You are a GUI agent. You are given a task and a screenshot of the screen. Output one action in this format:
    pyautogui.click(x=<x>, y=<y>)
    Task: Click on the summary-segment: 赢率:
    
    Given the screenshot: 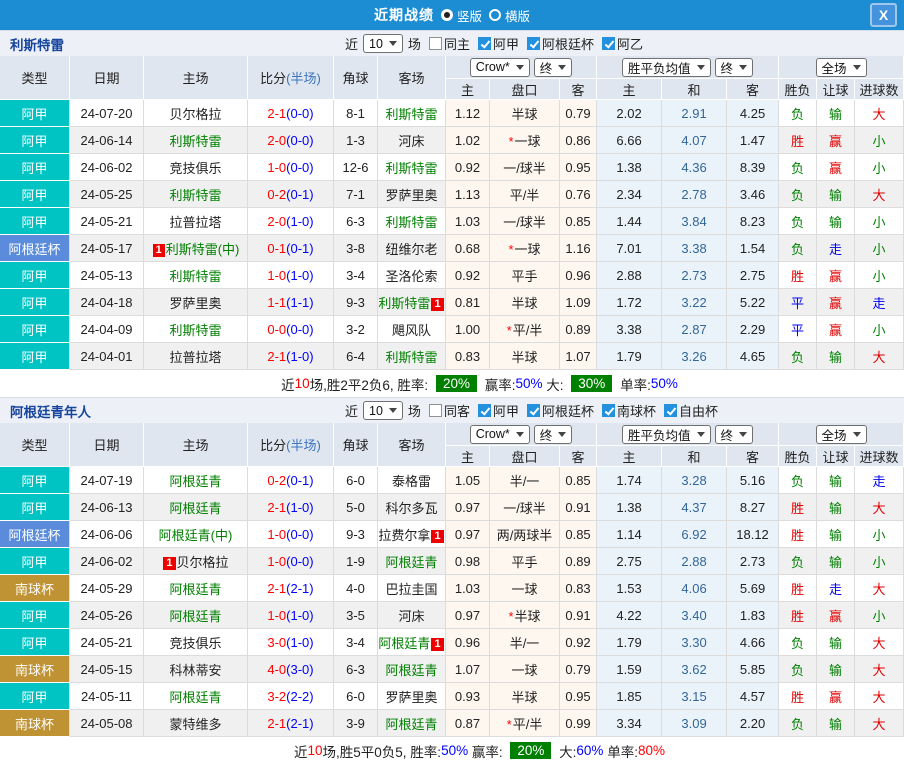 What is the action you would take?
    pyautogui.click(x=487, y=752)
    